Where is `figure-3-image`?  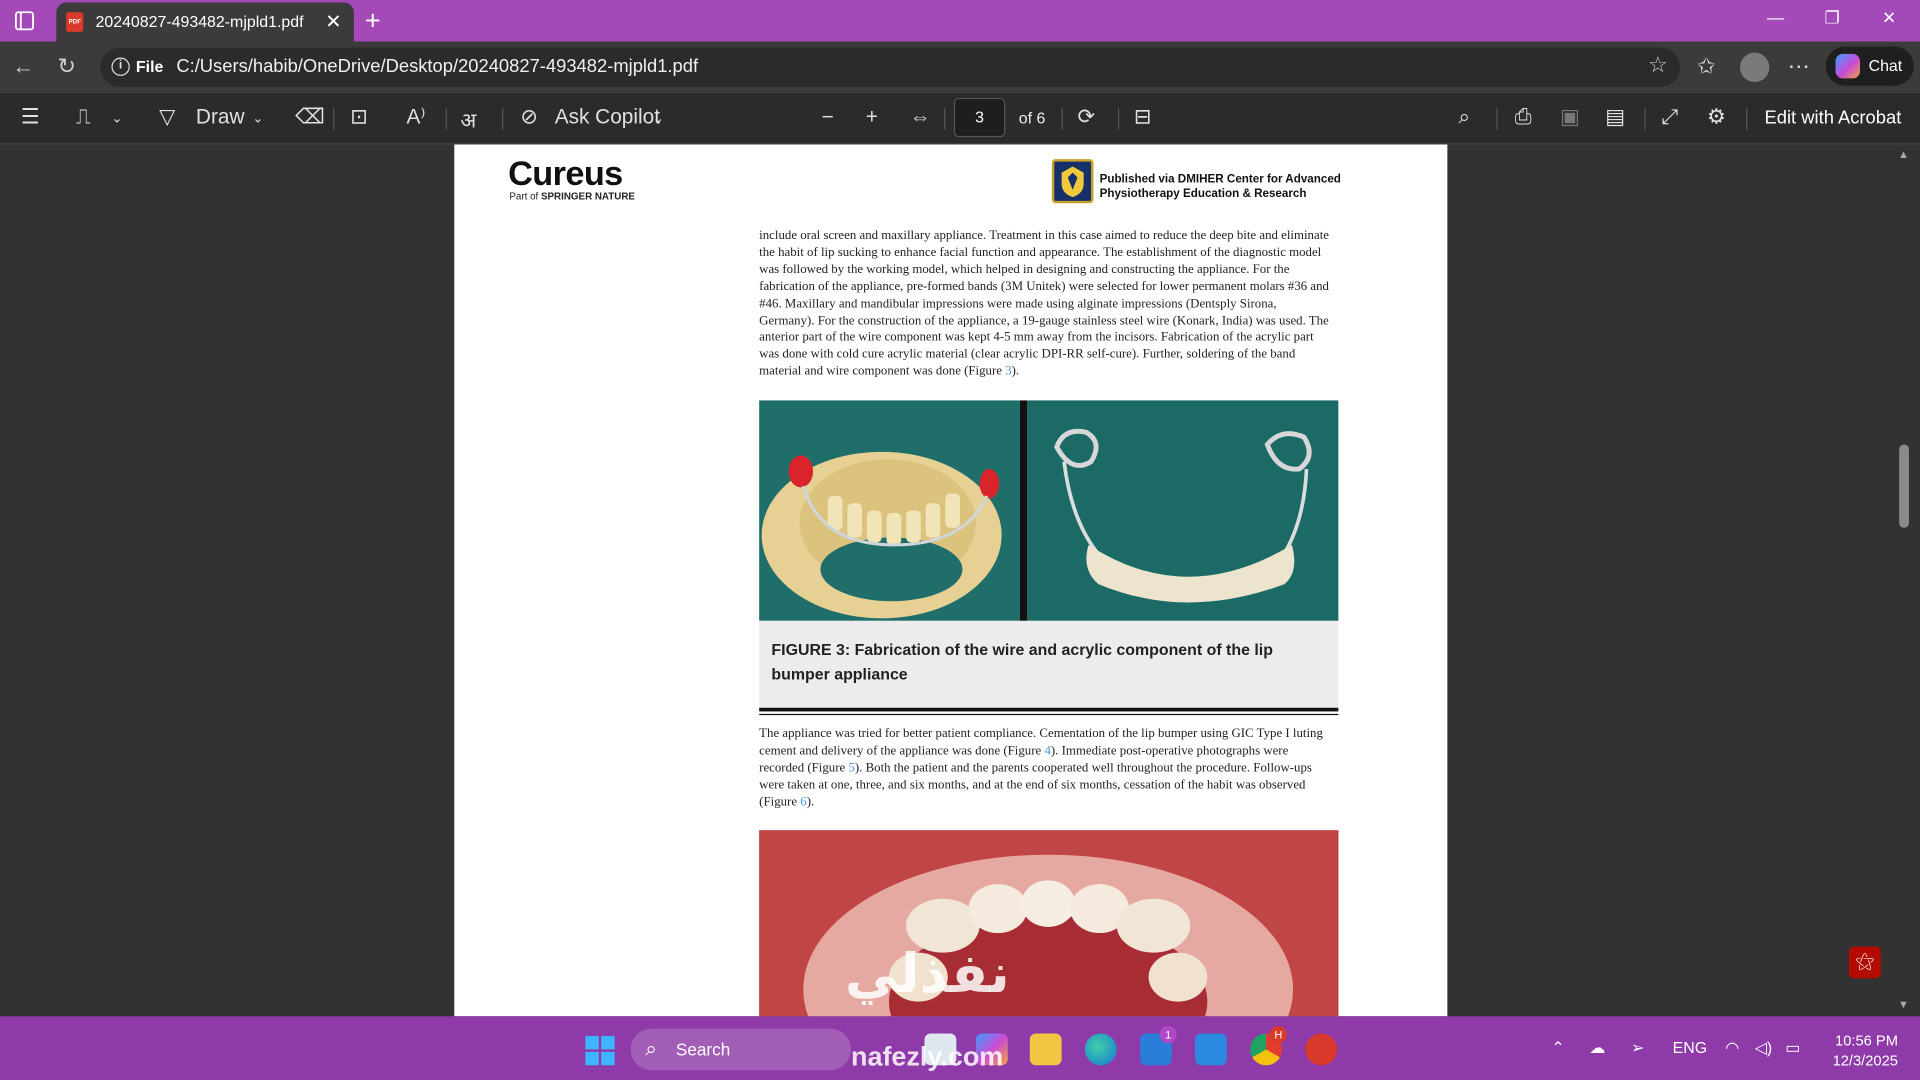
figure-3-image is located at coordinates (1049, 510).